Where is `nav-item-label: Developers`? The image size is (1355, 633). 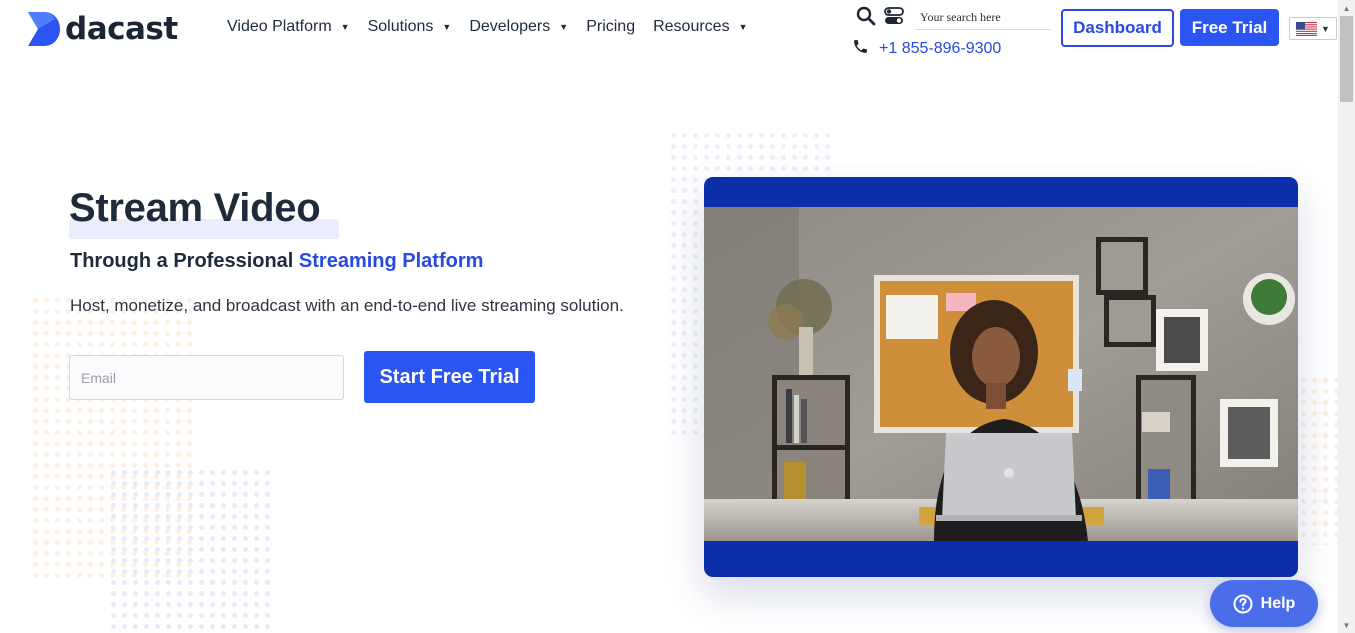 nav-item-label: Developers is located at coordinates (510, 26).